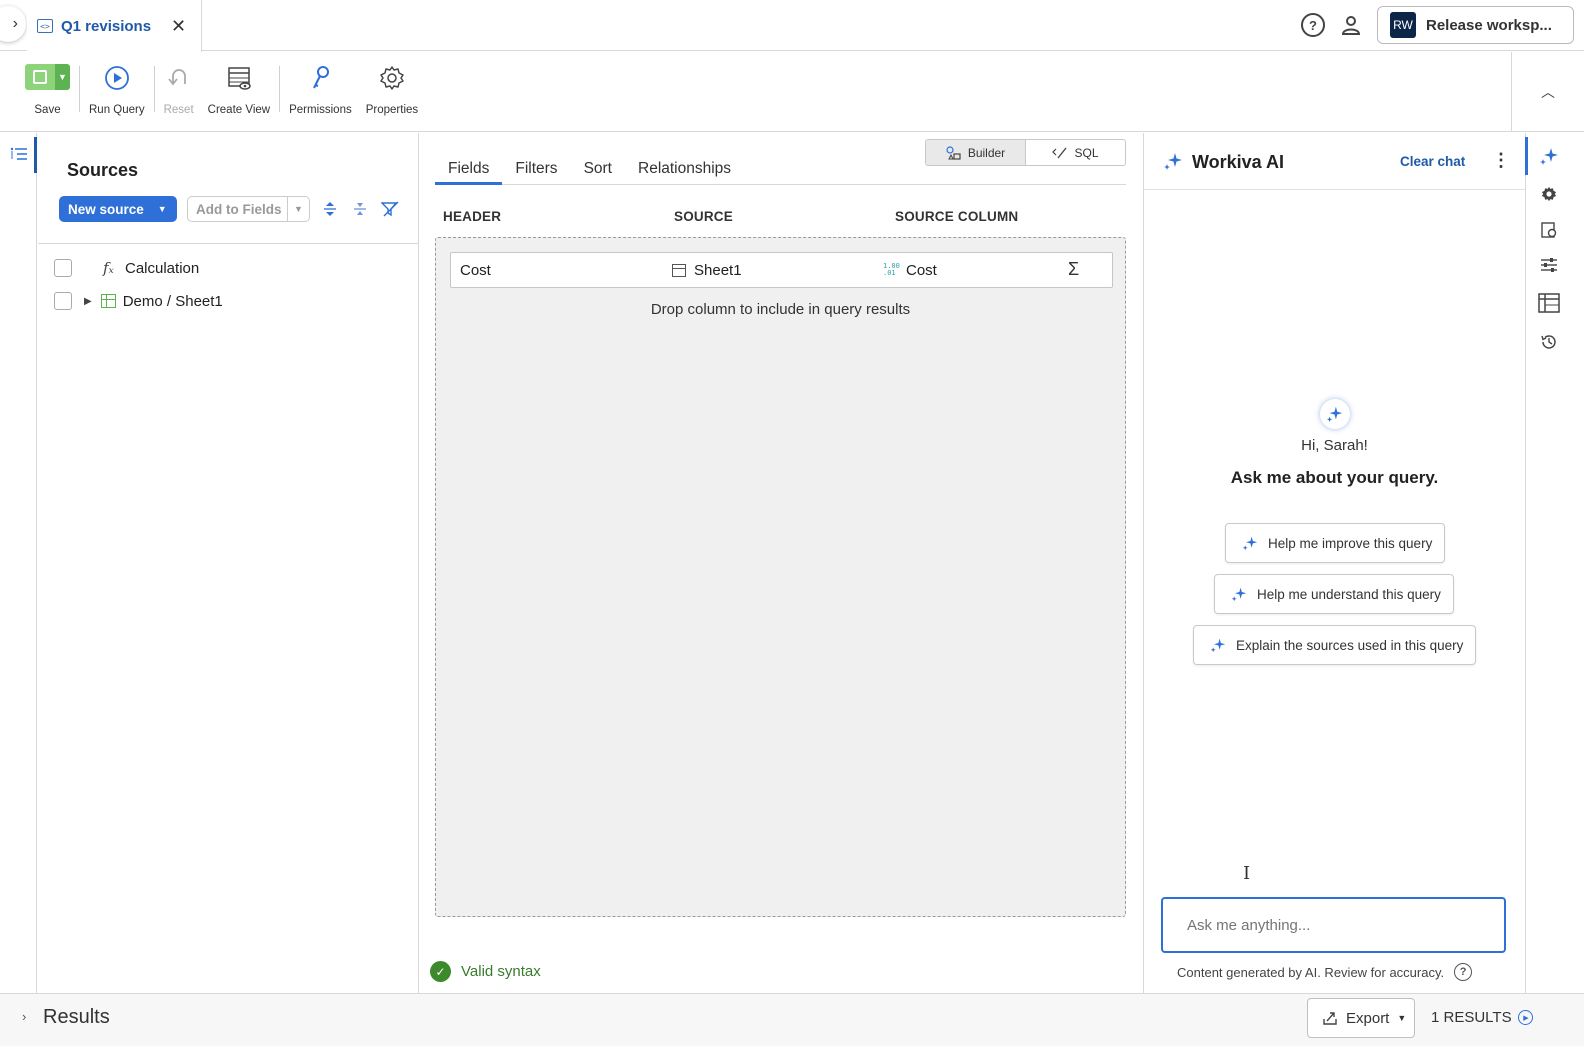 This screenshot has height=1046, width=1584. What do you see at coordinates (1549, 194) in the screenshot?
I see `settings-gear-icon` at bounding box center [1549, 194].